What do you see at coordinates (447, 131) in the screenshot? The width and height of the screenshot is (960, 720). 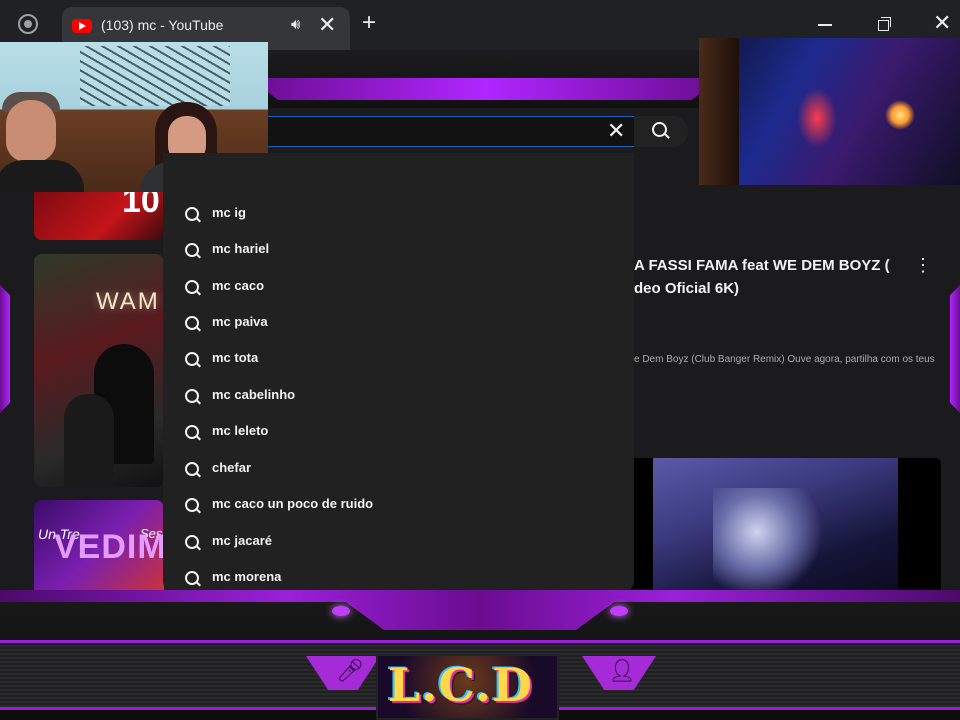 I see `search-input` at bounding box center [447, 131].